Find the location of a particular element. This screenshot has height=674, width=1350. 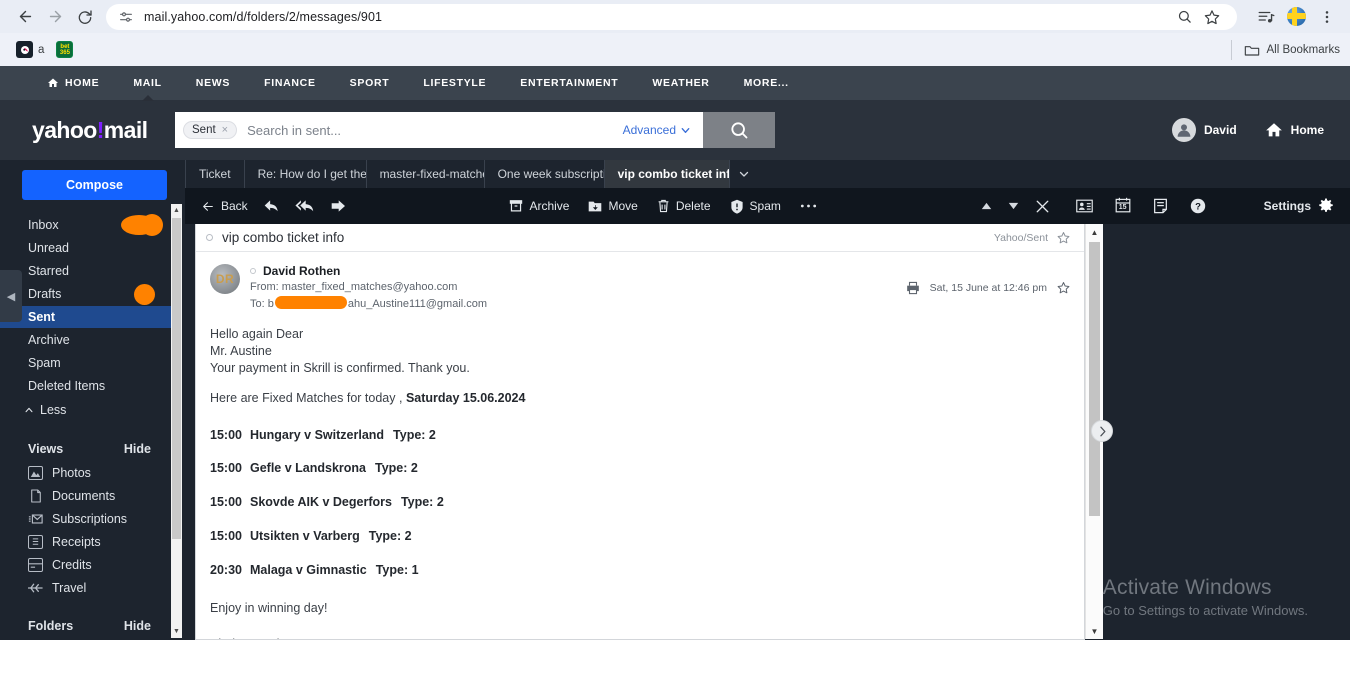

message-tabs-overflow-button is located at coordinates (744, 174).